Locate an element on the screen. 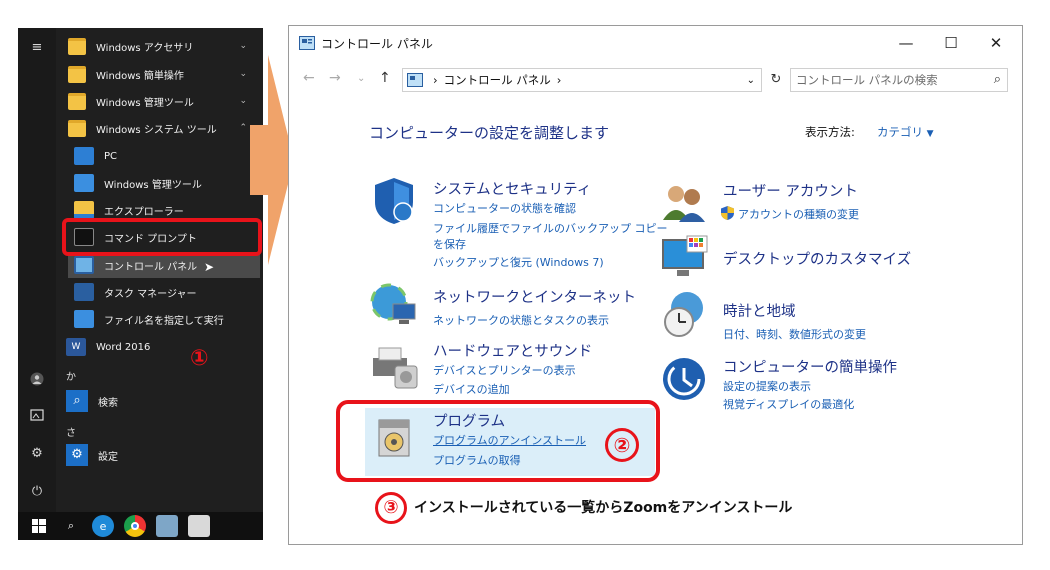 The image size is (1050, 570). mouse-cursor-icon: ➤ is located at coordinates (209, 267).